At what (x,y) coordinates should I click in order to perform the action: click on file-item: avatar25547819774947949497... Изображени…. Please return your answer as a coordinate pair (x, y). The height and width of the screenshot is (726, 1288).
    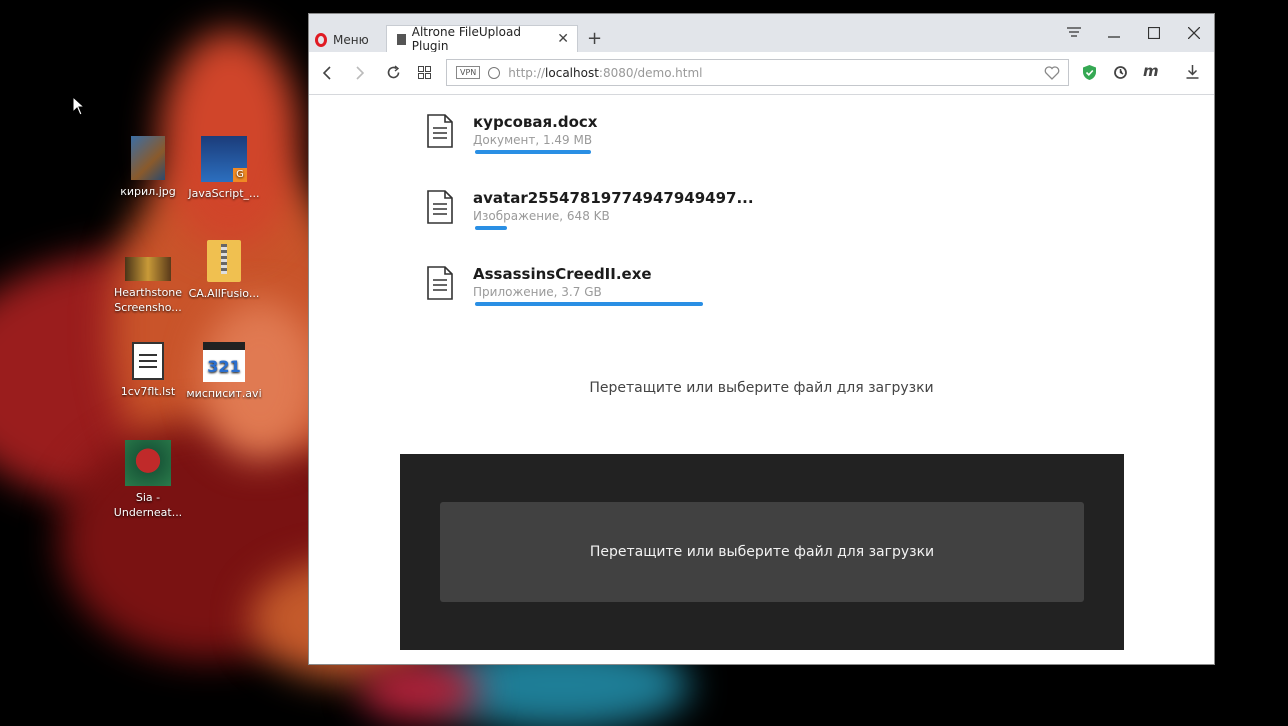
    Looking at the image, I should click on (604, 219).